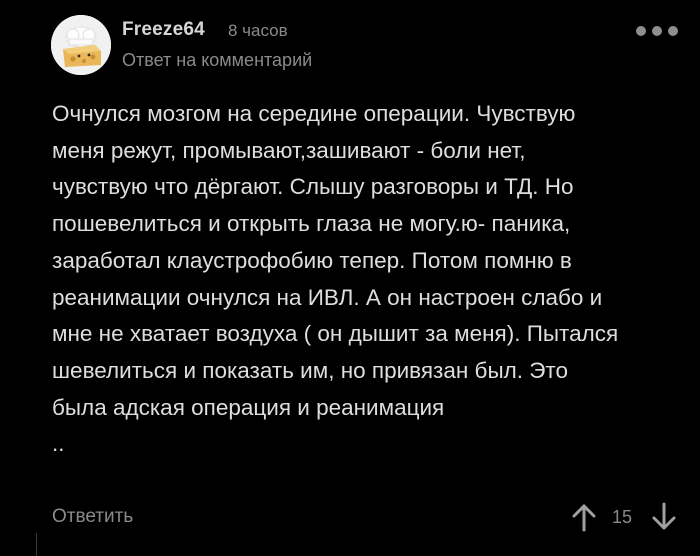 This screenshot has width=700, height=556. I want to click on vote-up-button, so click(584, 517).